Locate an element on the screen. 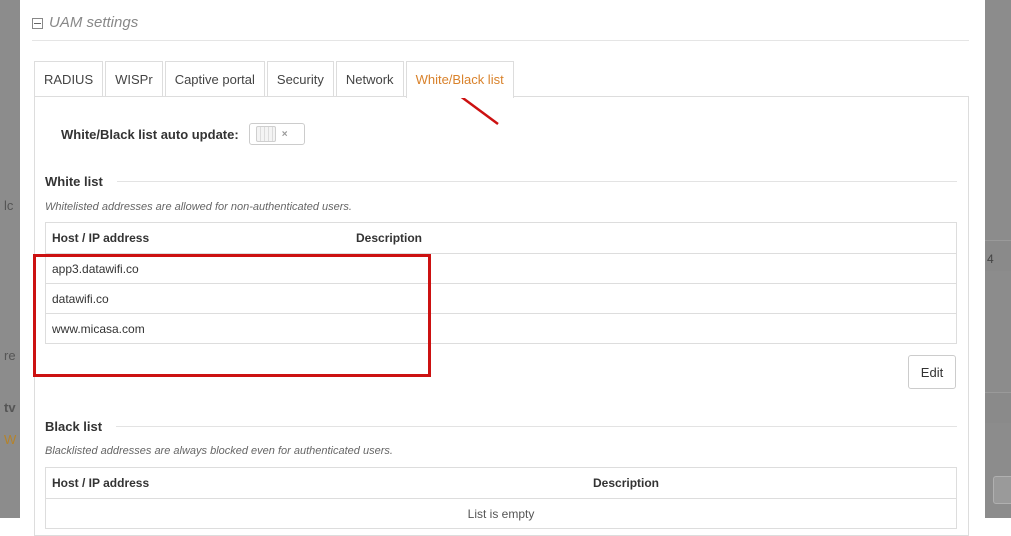 This screenshot has width=1011, height=536. white-list-heading: White list is located at coordinates (501, 181).